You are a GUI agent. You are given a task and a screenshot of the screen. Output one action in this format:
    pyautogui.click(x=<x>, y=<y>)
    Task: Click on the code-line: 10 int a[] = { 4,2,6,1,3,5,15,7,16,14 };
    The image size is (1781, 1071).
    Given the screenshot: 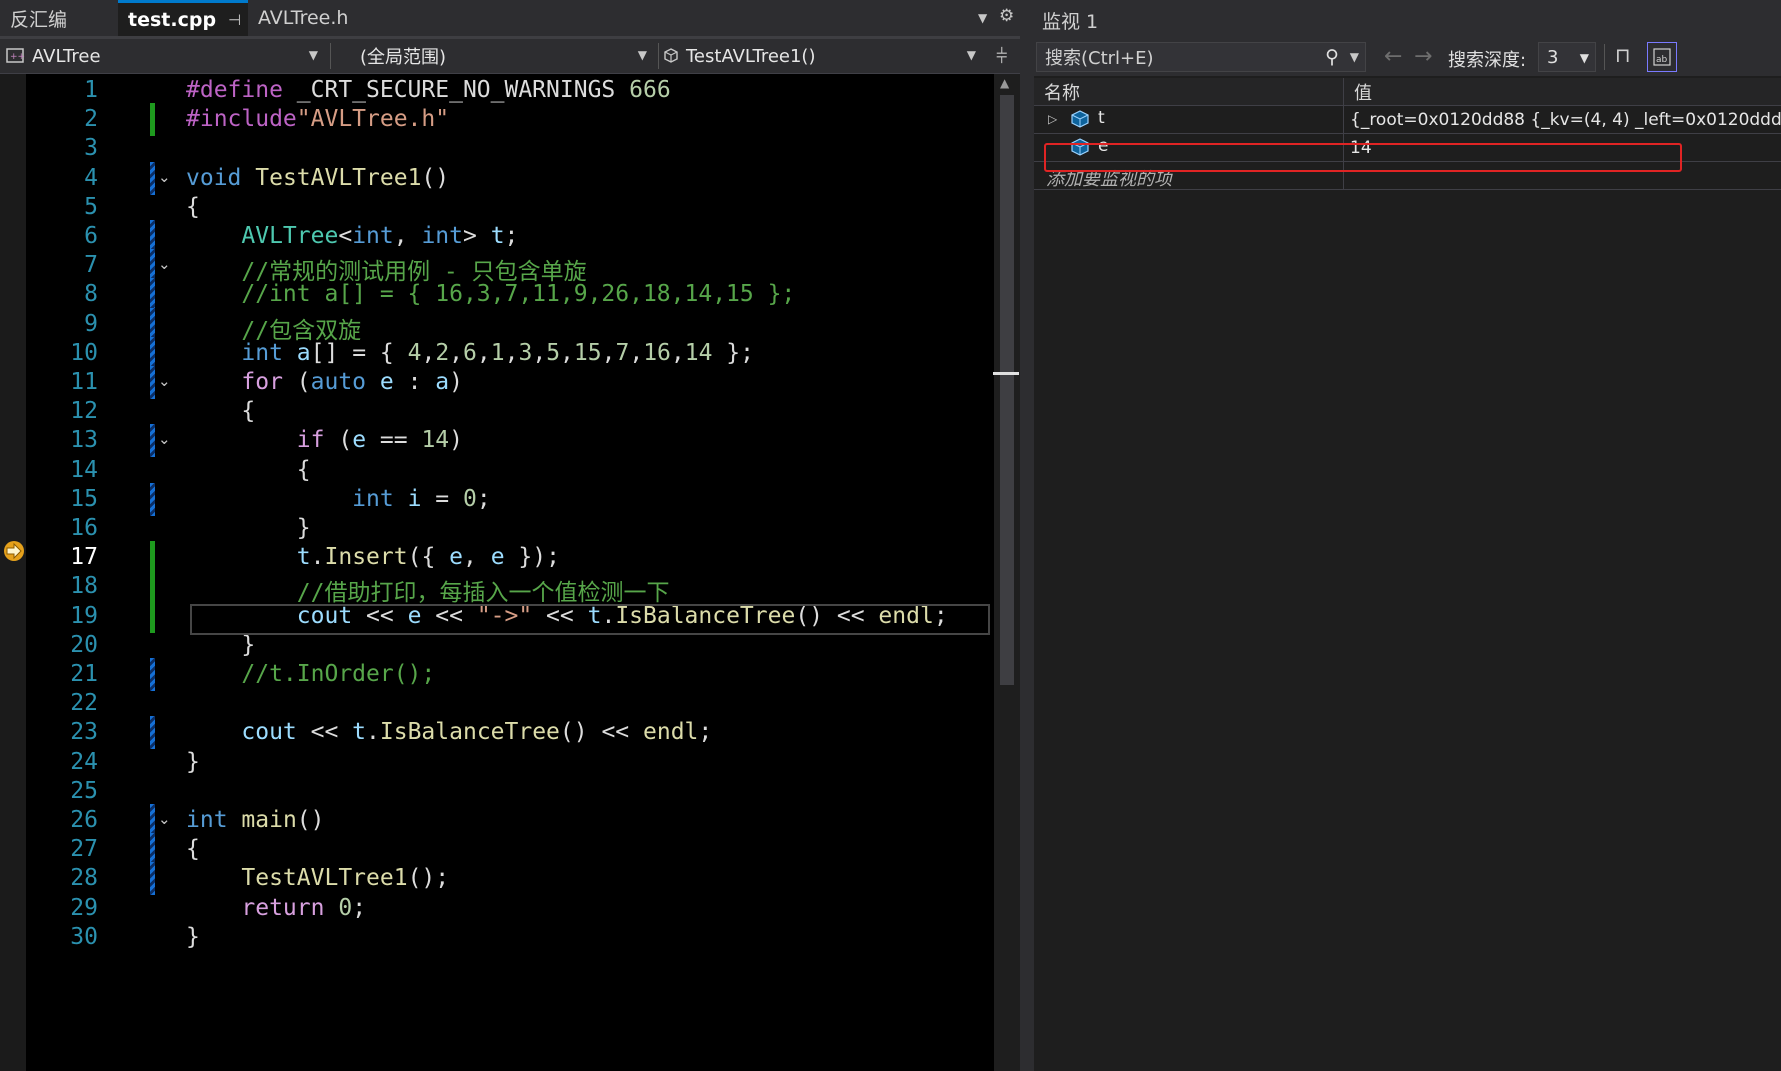 What is the action you would take?
    pyautogui.click(x=510, y=353)
    